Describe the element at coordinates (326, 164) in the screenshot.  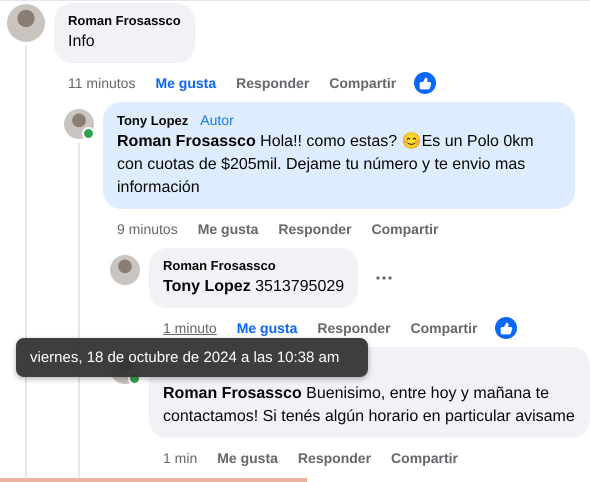
I see `comment-text: Roman Frosassco Hola!! como estas? 😊Es un Polo 0km con cuotas de $205mil. Dejame tu número y te envio mas información` at that location.